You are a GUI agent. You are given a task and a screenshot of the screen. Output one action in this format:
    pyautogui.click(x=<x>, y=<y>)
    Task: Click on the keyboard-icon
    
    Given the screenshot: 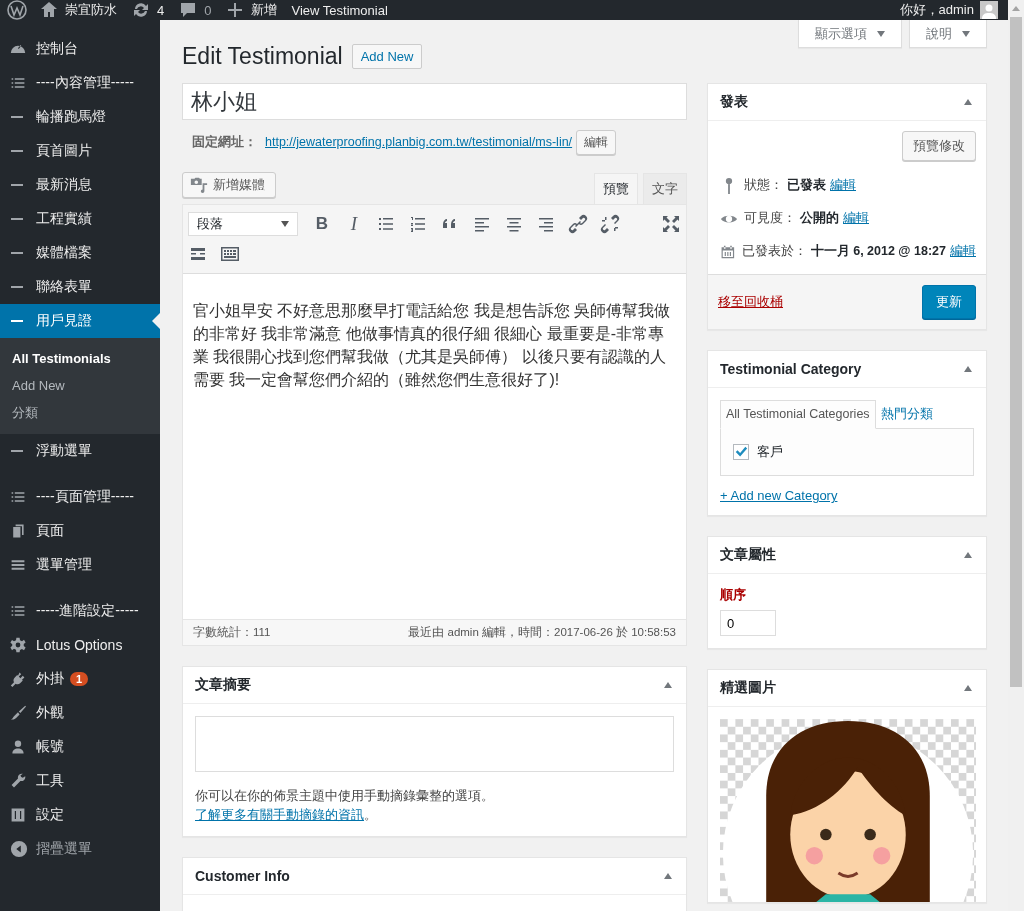 What is the action you would take?
    pyautogui.click(x=230, y=254)
    